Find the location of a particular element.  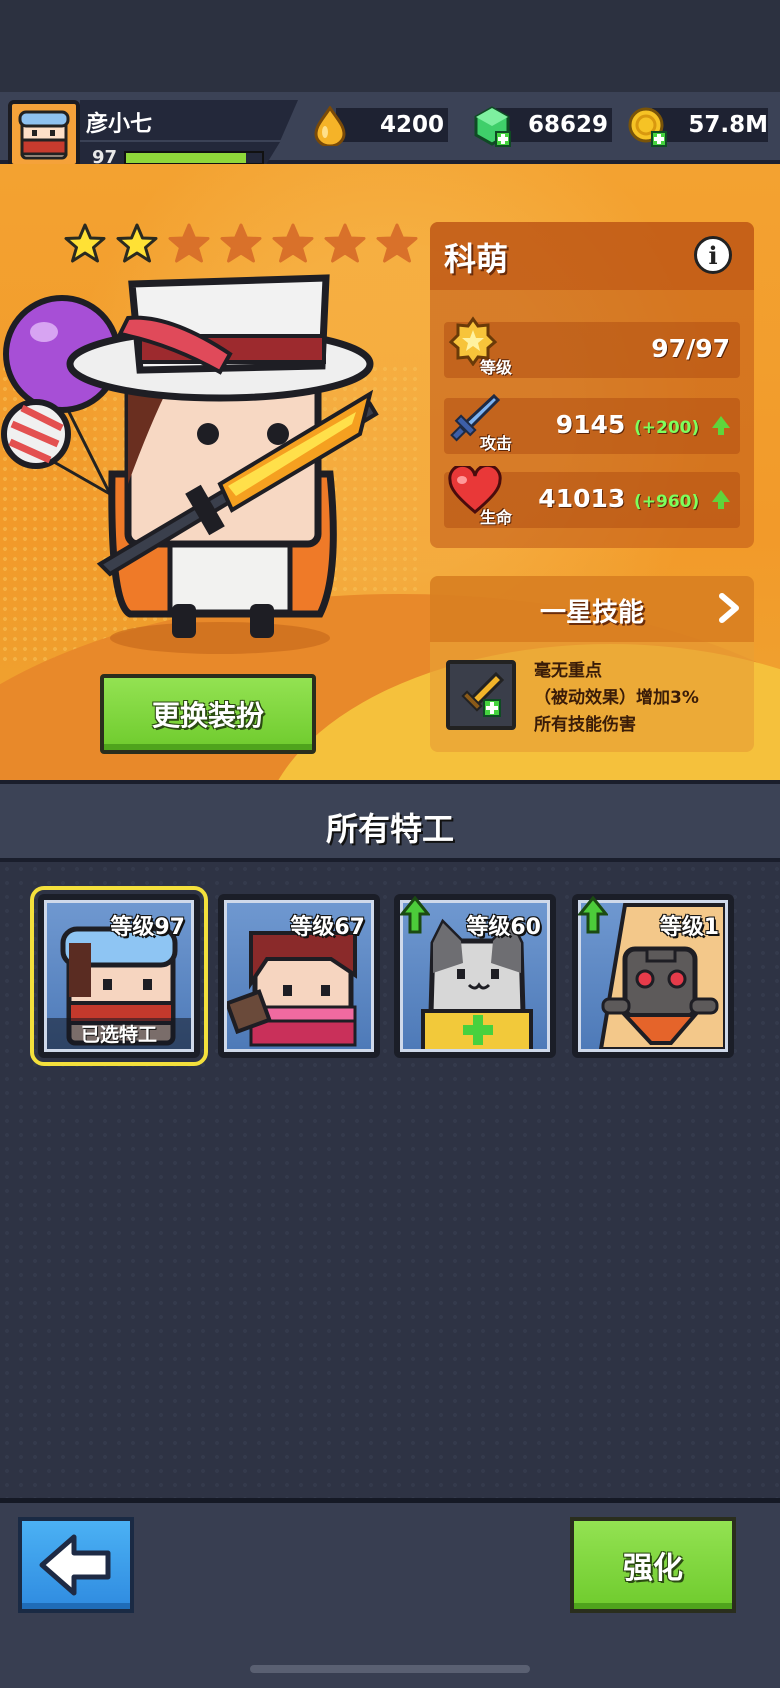

skill-sword-icon is located at coordinates (483, 694).